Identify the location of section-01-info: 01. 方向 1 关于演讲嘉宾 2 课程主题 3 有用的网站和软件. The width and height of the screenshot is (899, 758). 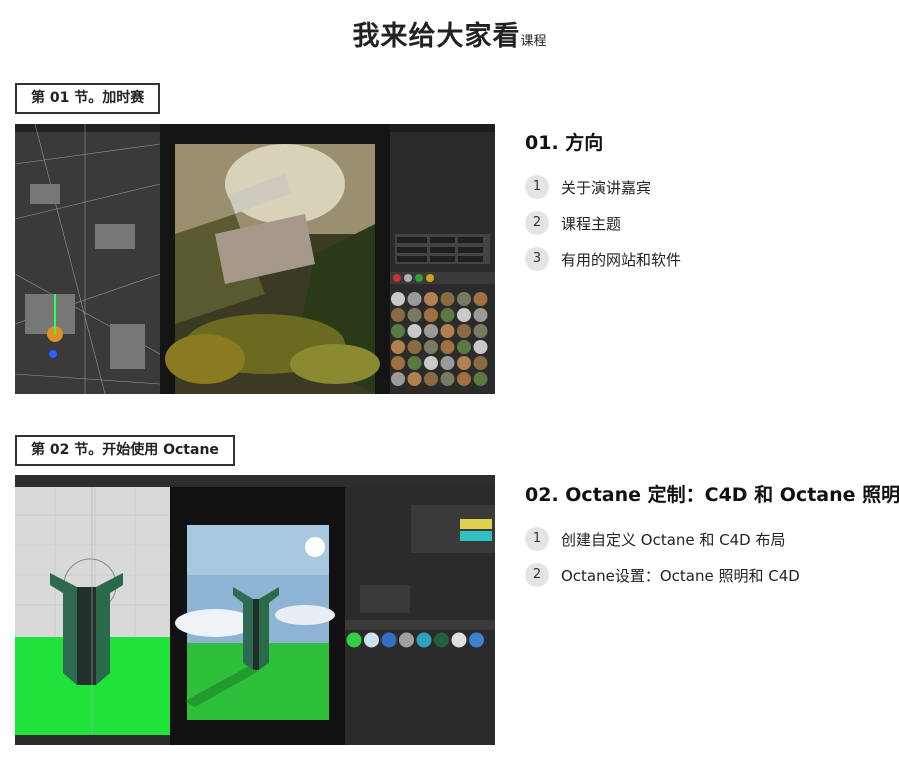
(705, 202).